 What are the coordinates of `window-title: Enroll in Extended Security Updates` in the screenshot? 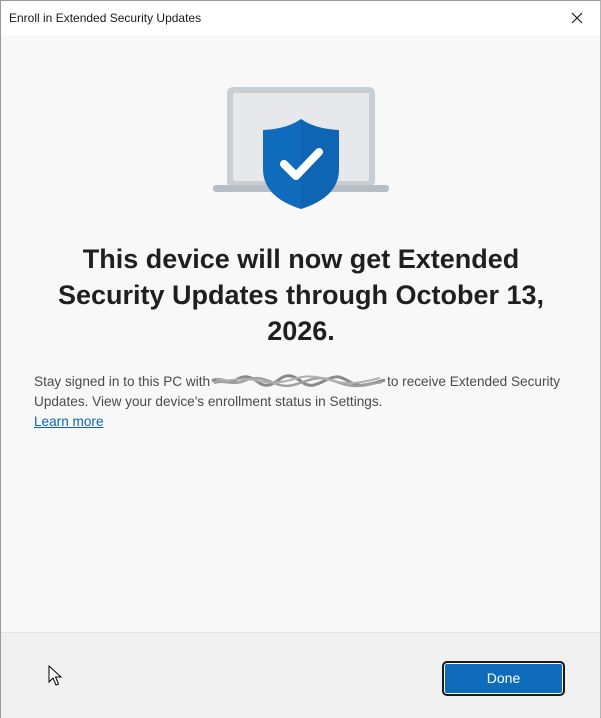 It's located at (105, 18).